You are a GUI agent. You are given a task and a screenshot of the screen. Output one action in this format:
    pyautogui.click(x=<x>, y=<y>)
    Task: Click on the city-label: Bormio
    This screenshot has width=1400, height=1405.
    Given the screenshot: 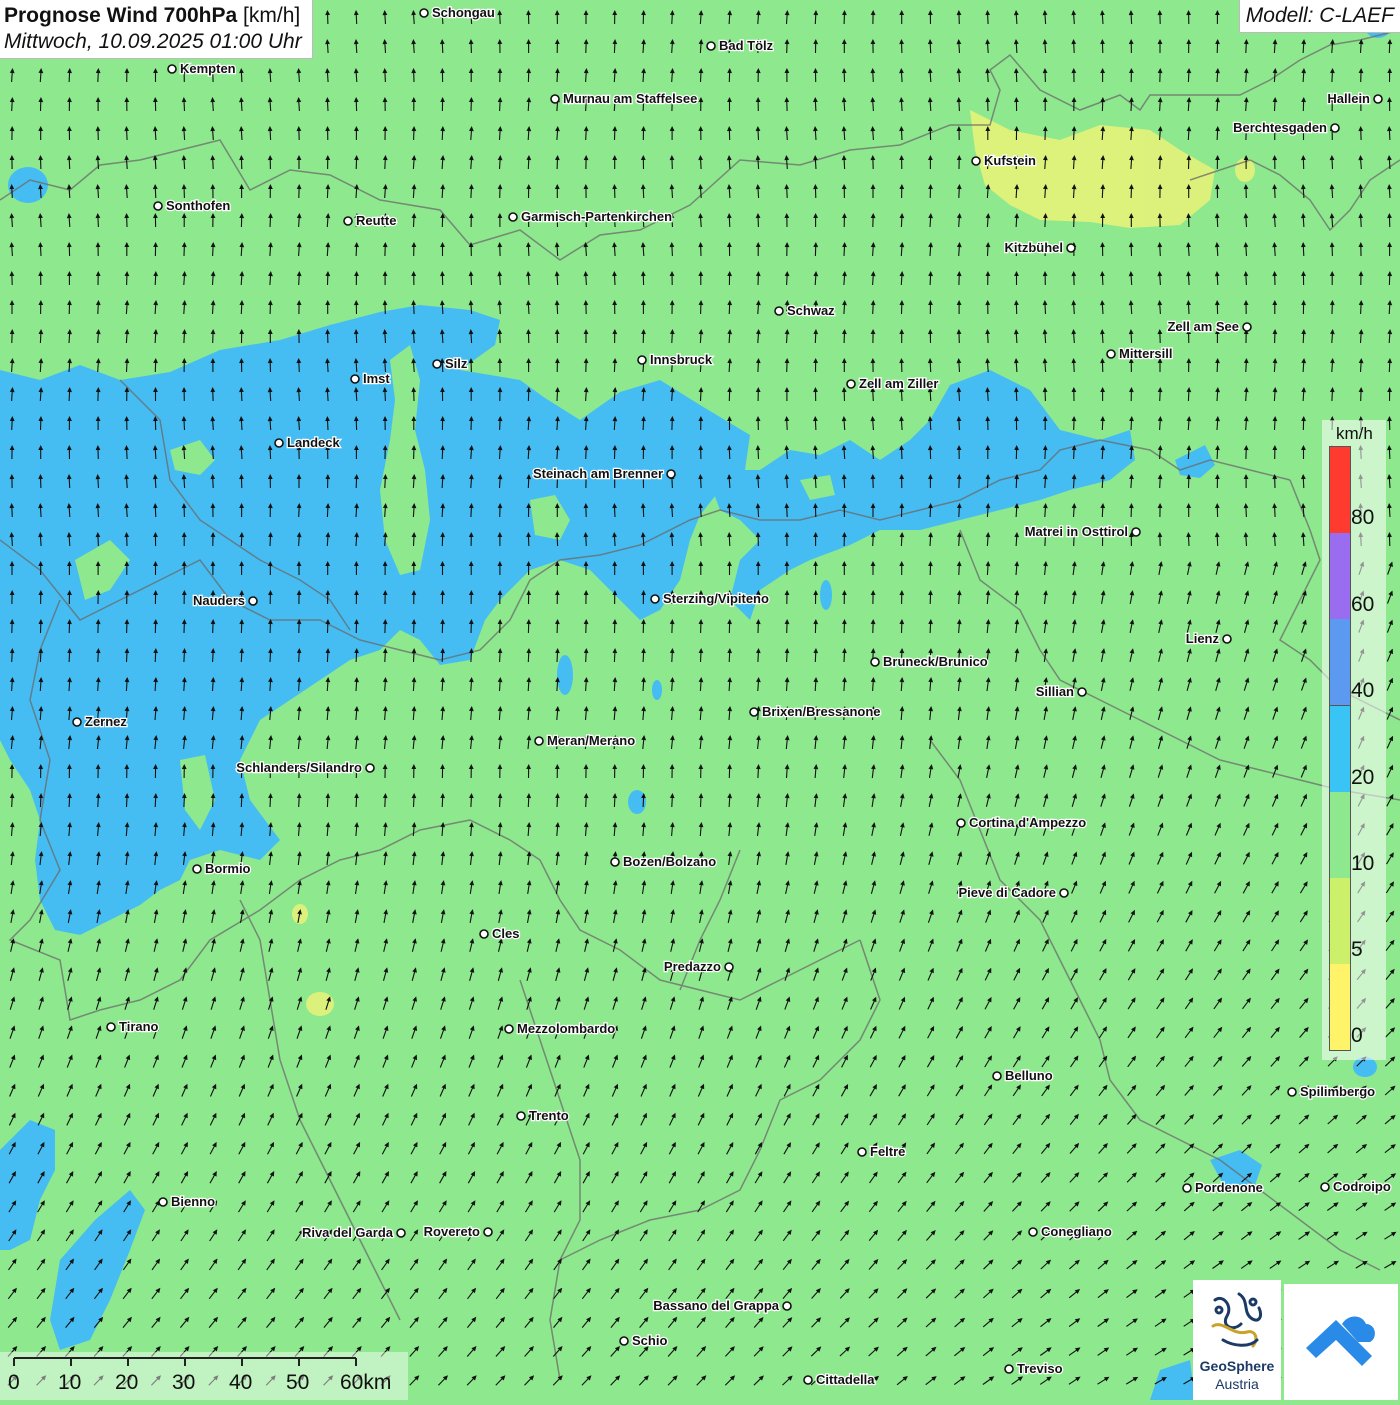 What is the action you would take?
    pyautogui.click(x=228, y=868)
    